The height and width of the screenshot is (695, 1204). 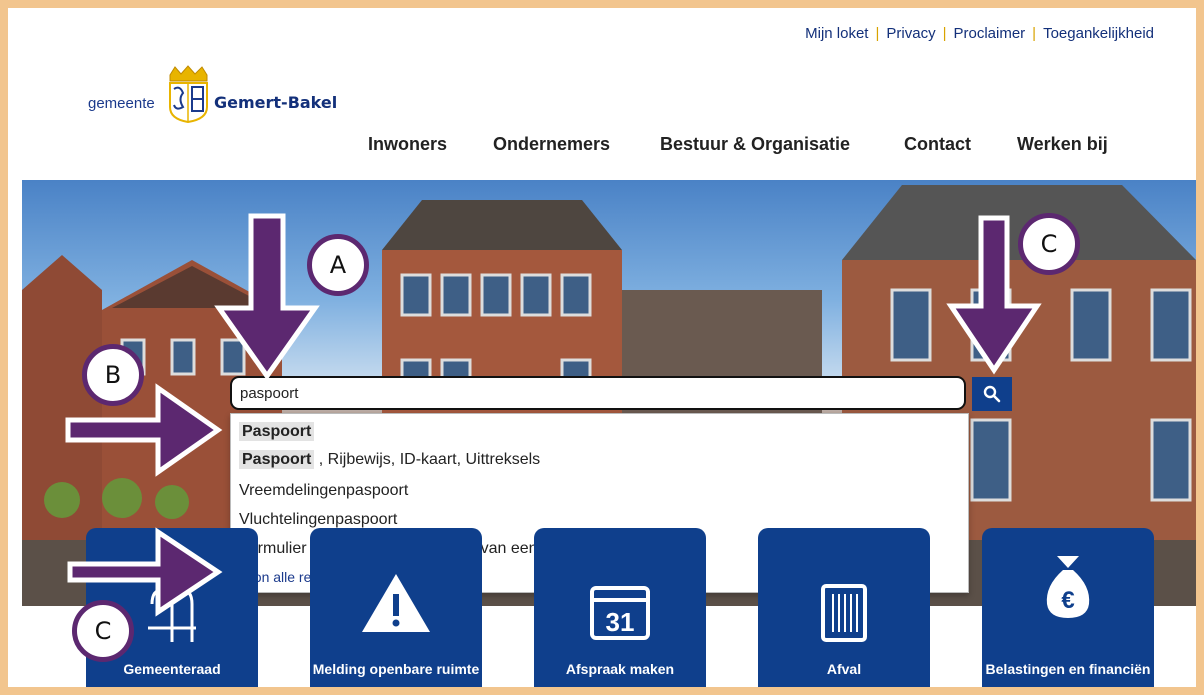 I want to click on annotation-marker-a: A, so click(x=338, y=265).